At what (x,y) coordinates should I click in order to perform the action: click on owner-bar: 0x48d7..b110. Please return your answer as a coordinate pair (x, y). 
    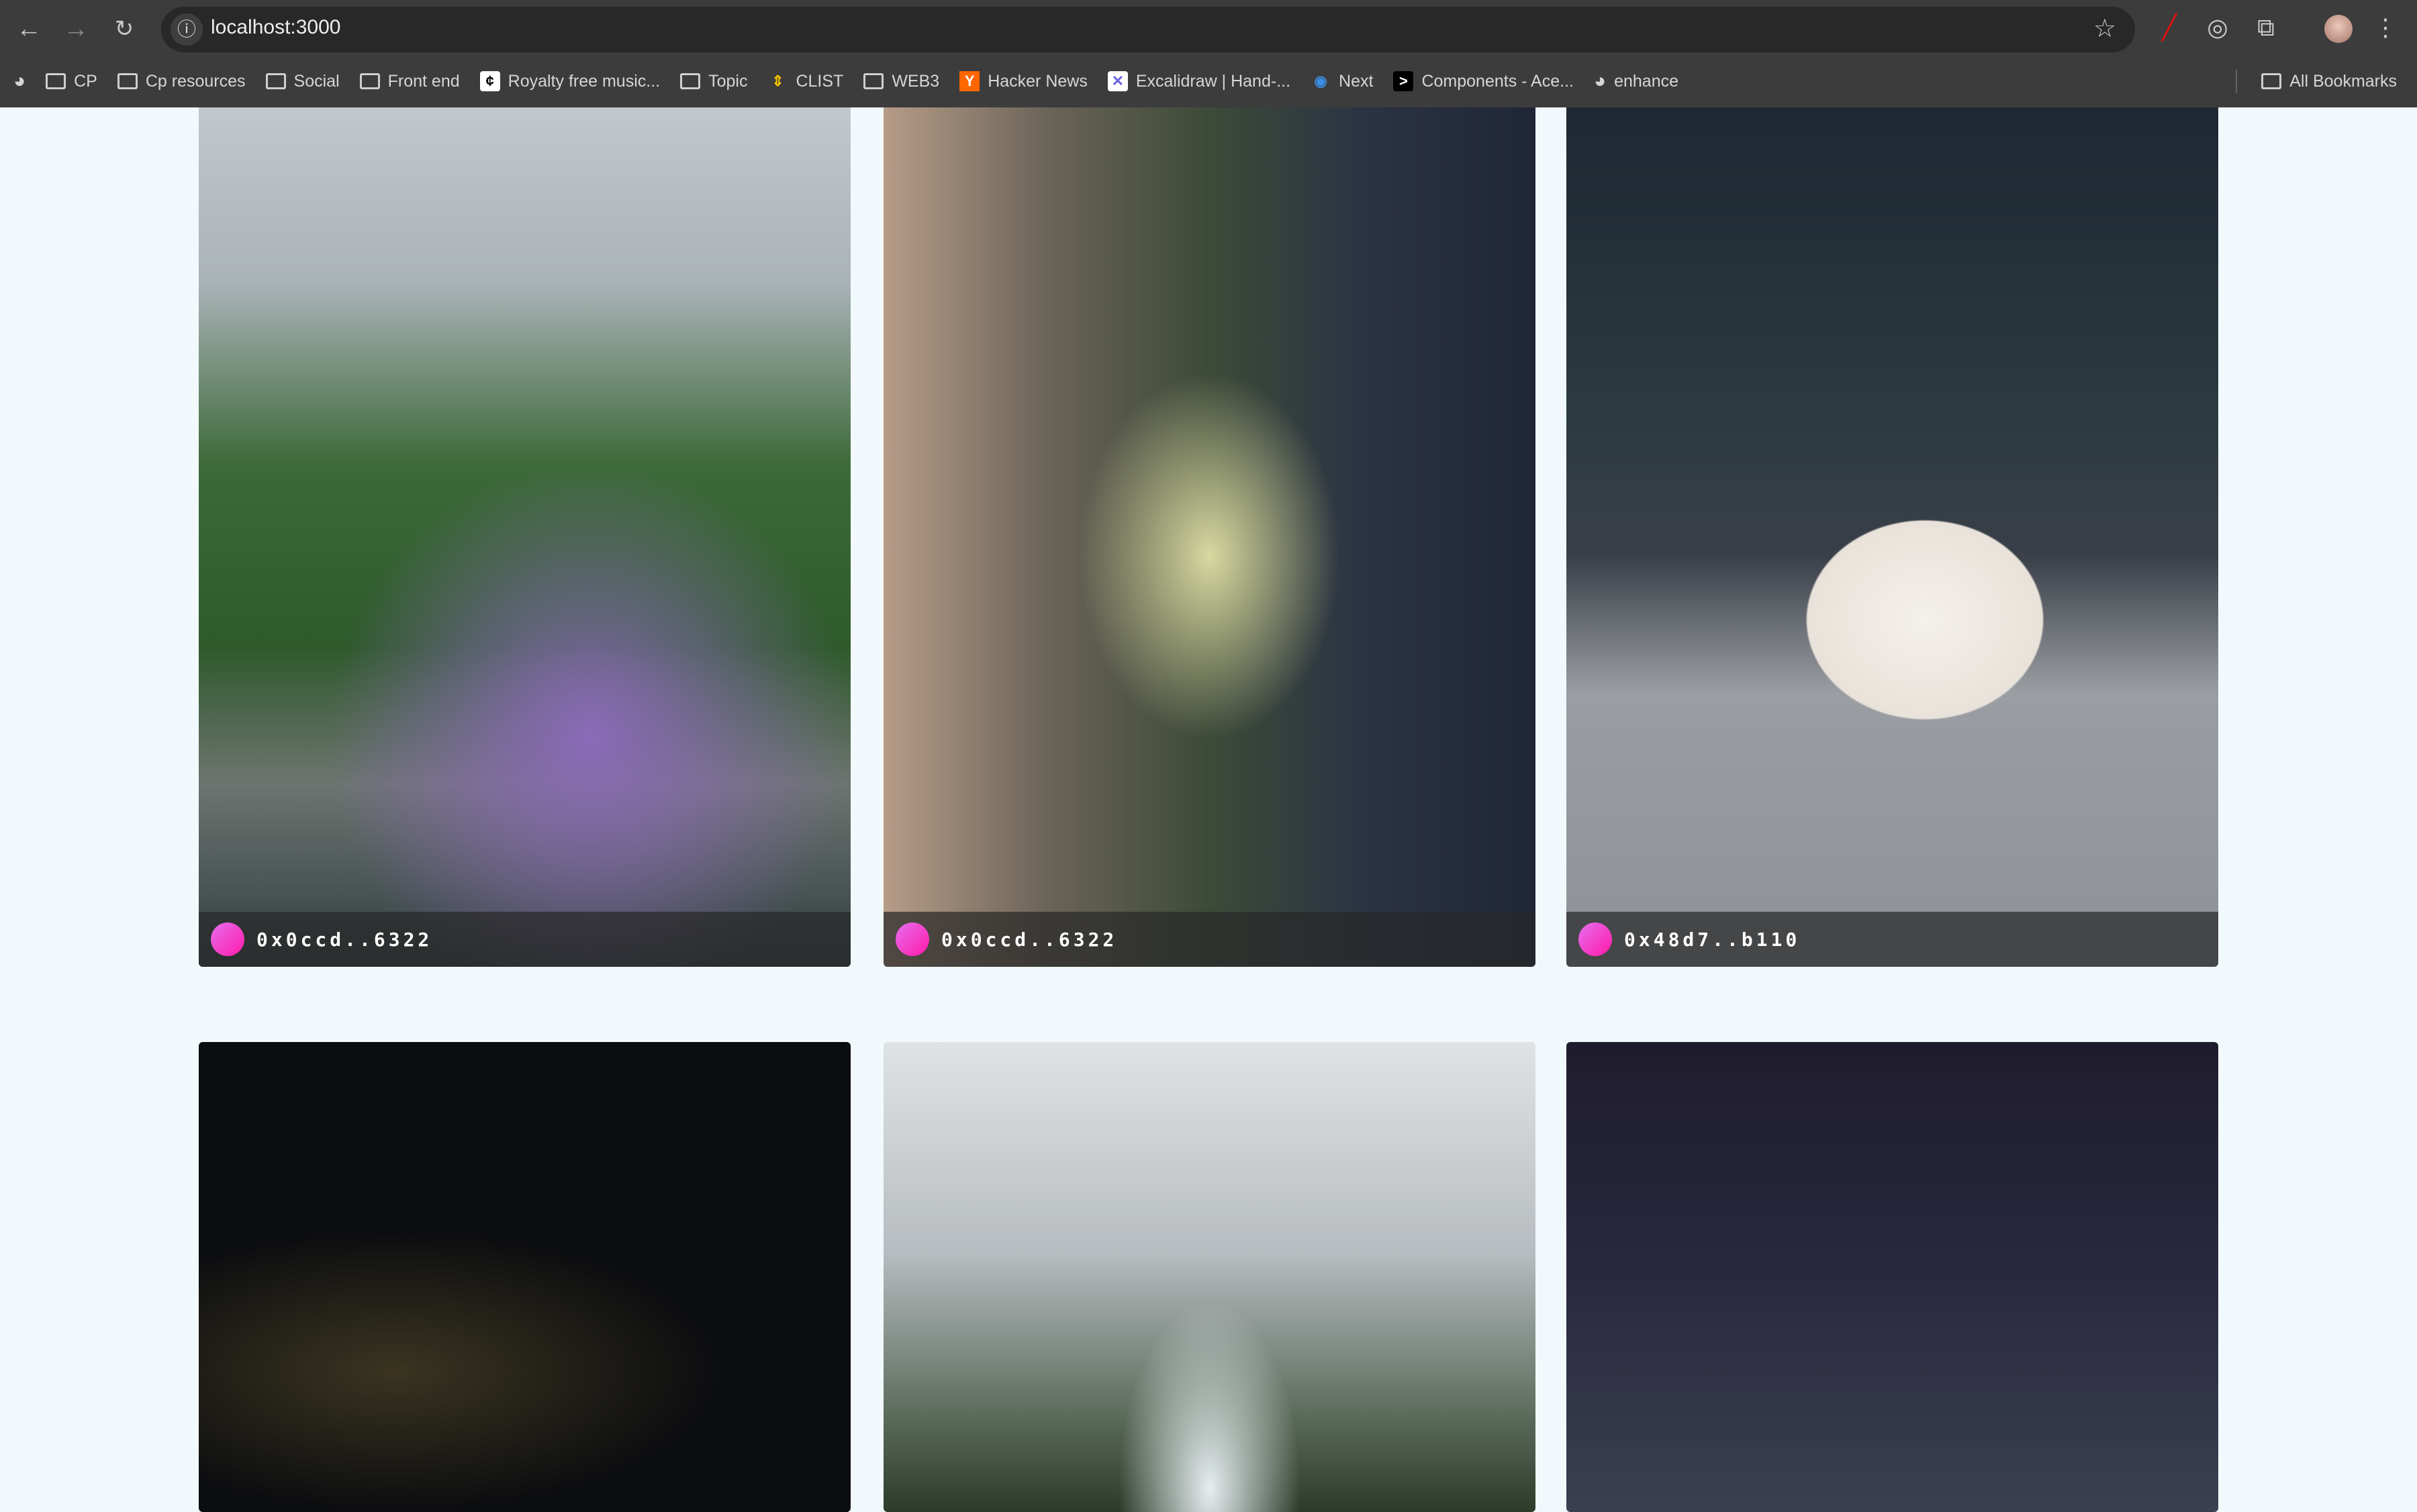
    Looking at the image, I should click on (1892, 939).